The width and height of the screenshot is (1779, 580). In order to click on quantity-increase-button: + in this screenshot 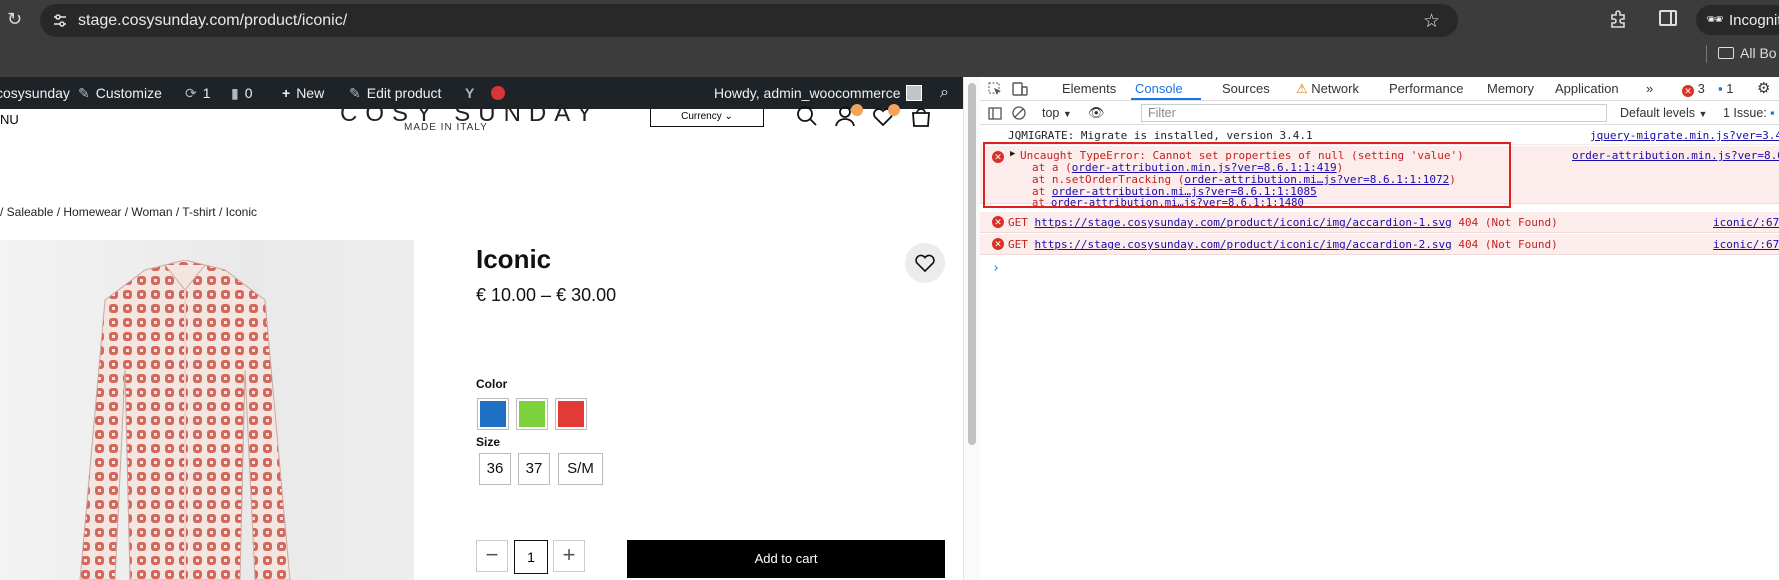, I will do `click(569, 556)`.